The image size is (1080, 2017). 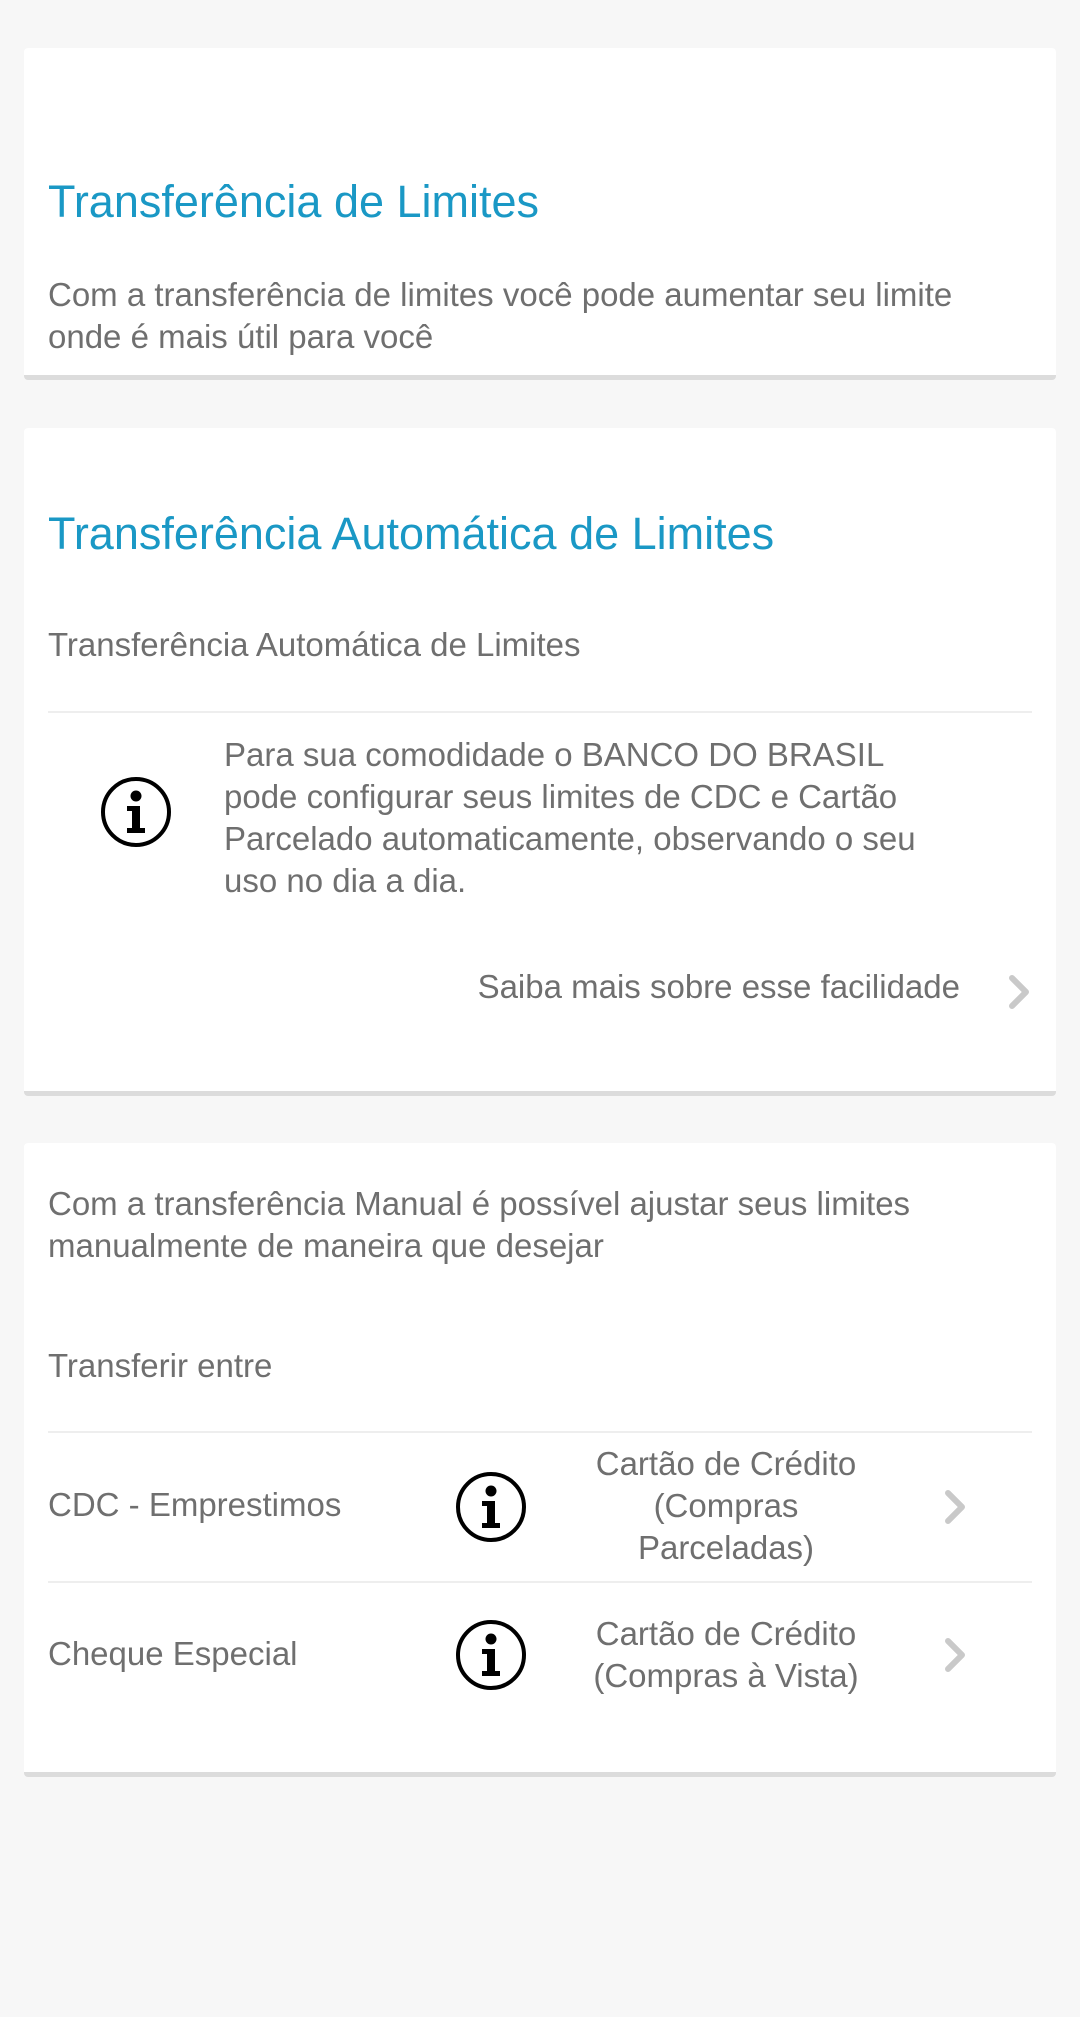 I want to click on card-title: Transferência Automática de Limites, so click(x=411, y=533).